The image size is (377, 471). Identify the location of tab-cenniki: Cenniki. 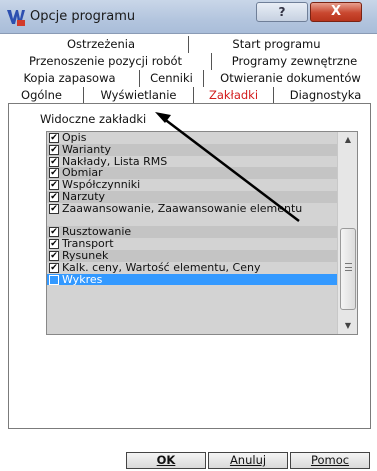
(172, 78).